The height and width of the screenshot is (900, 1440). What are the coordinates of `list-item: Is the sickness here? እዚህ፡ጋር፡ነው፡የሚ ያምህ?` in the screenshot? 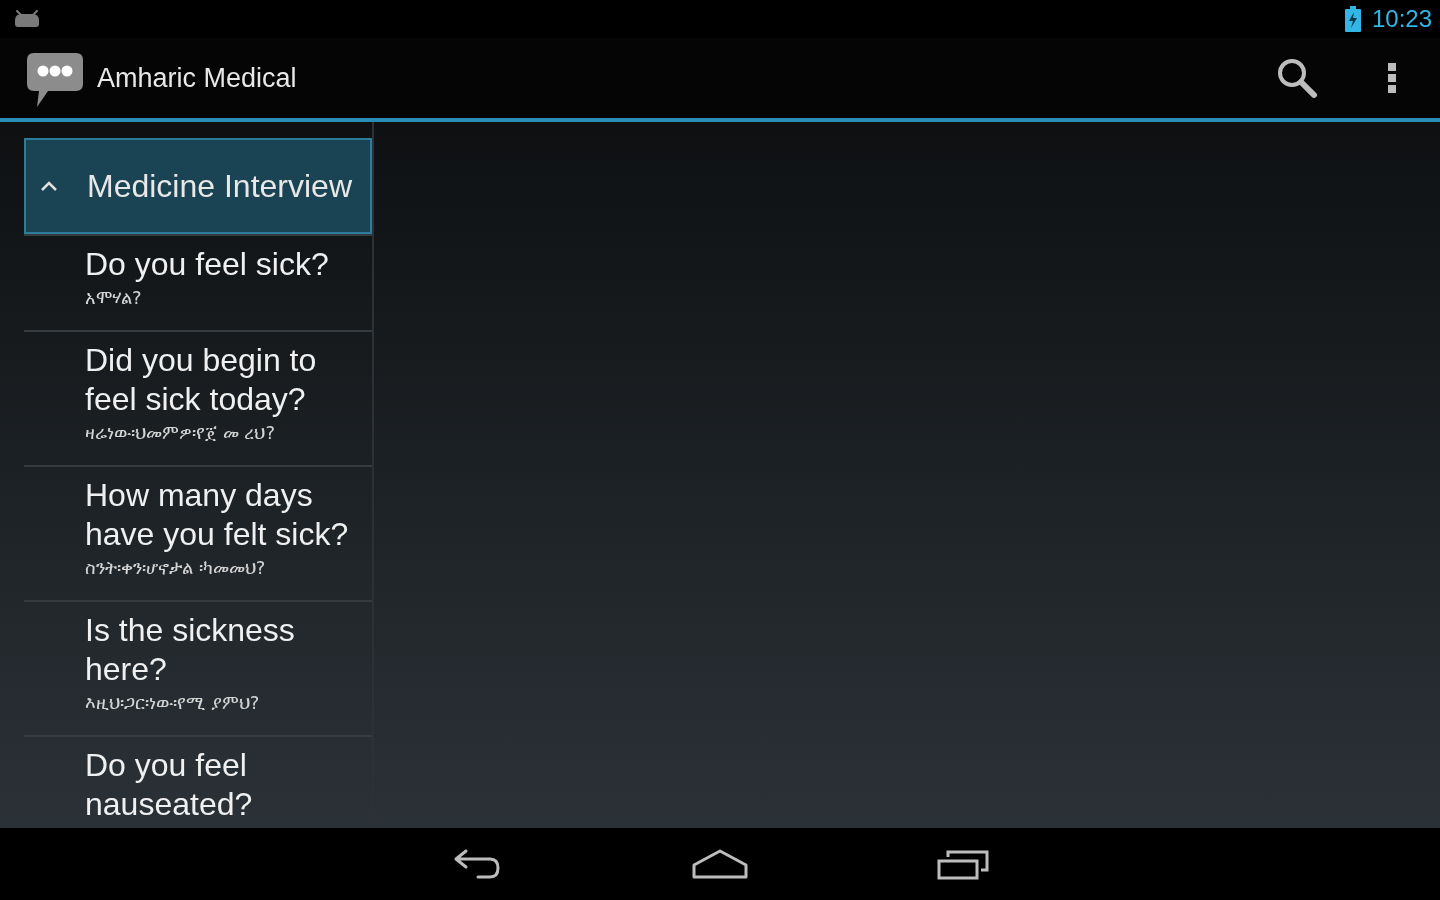 It's located at (198, 667).